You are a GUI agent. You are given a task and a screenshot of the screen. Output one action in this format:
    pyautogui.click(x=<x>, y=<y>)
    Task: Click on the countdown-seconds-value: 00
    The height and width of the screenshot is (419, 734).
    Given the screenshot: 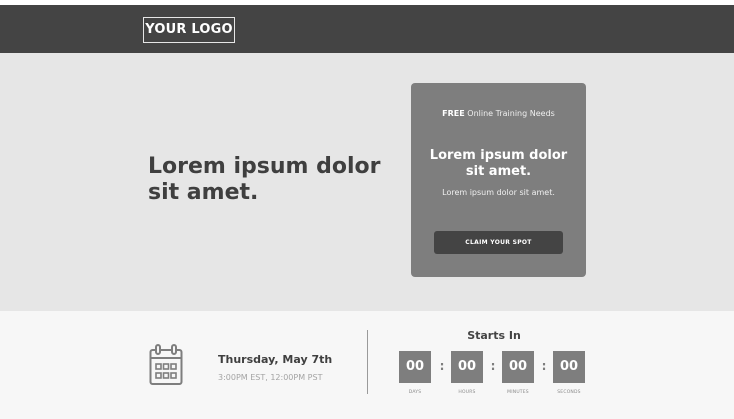 What is the action you would take?
    pyautogui.click(x=569, y=367)
    